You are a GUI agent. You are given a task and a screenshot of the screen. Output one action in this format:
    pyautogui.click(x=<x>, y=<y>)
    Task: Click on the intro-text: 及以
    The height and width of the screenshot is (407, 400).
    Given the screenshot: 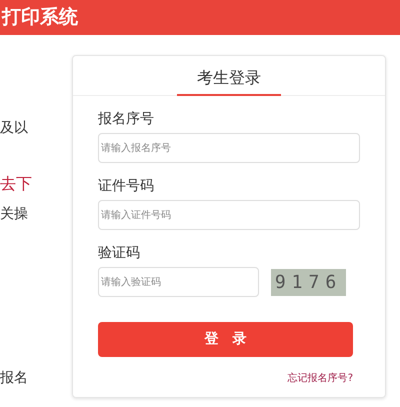 What is the action you would take?
    pyautogui.click(x=14, y=128)
    